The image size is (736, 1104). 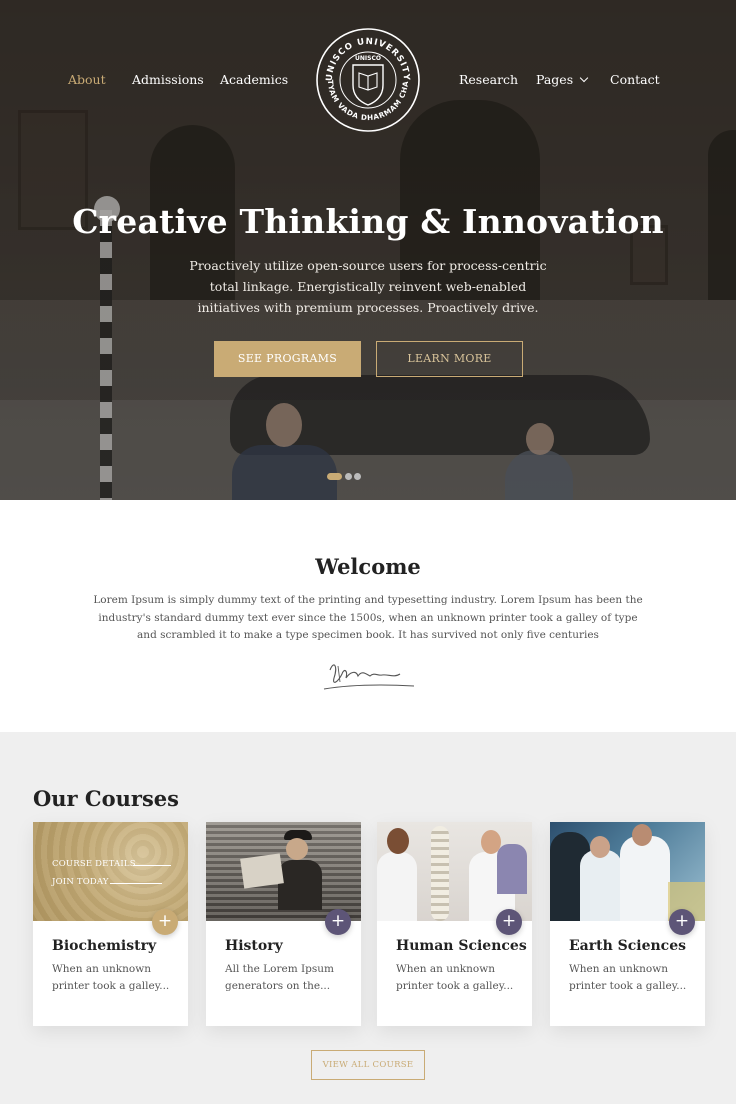 What do you see at coordinates (287, 359) in the screenshot?
I see `see-programs-button: SEE PROGRAMS` at bounding box center [287, 359].